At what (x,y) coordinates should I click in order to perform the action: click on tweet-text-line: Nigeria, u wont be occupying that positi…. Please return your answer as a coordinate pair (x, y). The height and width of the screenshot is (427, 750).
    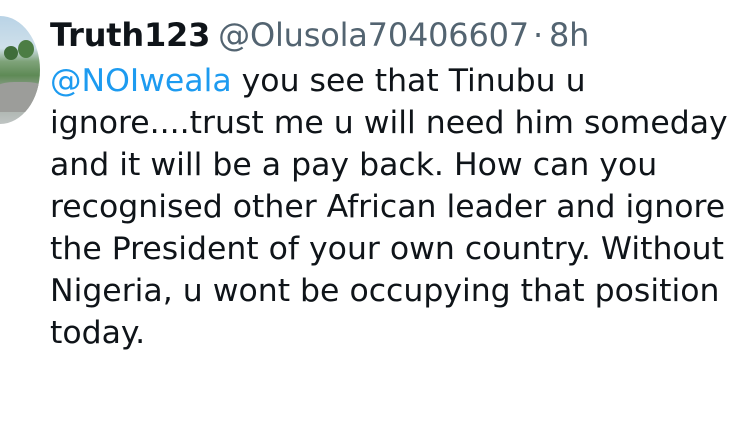
    Looking at the image, I should click on (385, 291).